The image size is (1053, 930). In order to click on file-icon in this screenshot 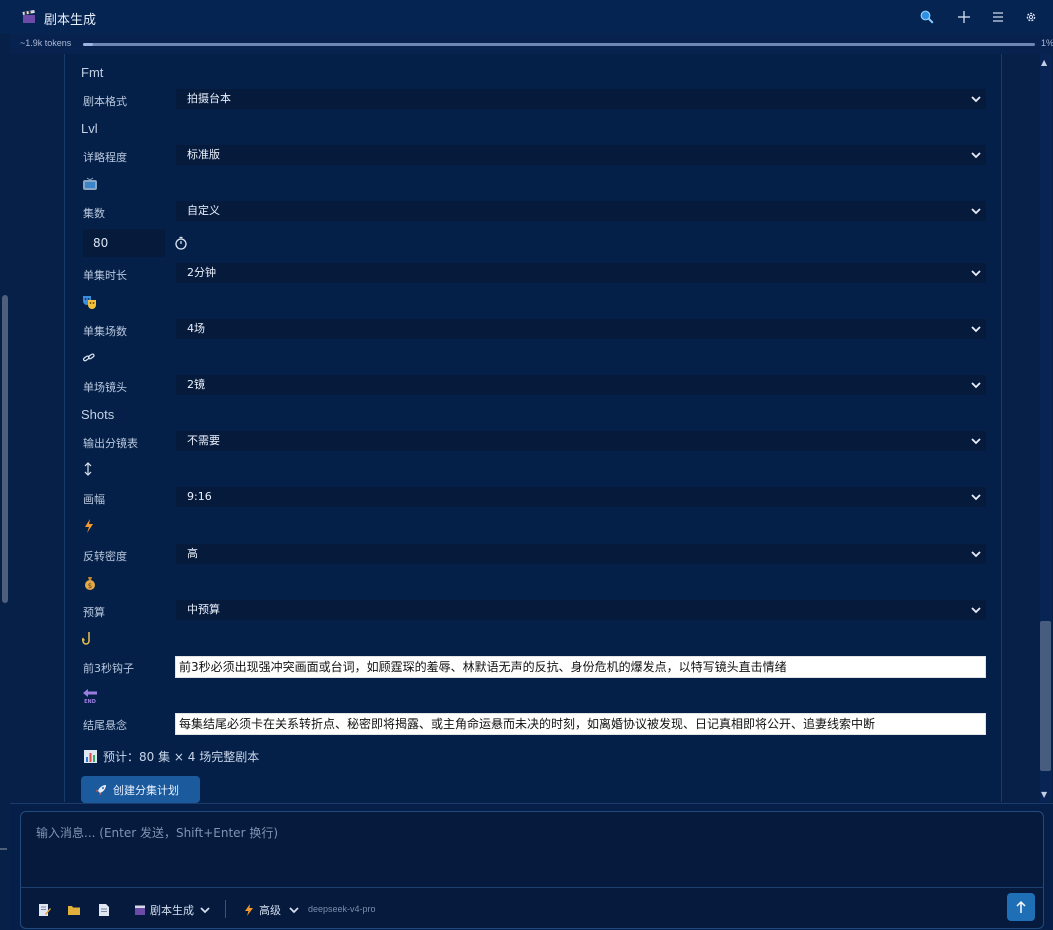, I will do `click(104, 910)`.